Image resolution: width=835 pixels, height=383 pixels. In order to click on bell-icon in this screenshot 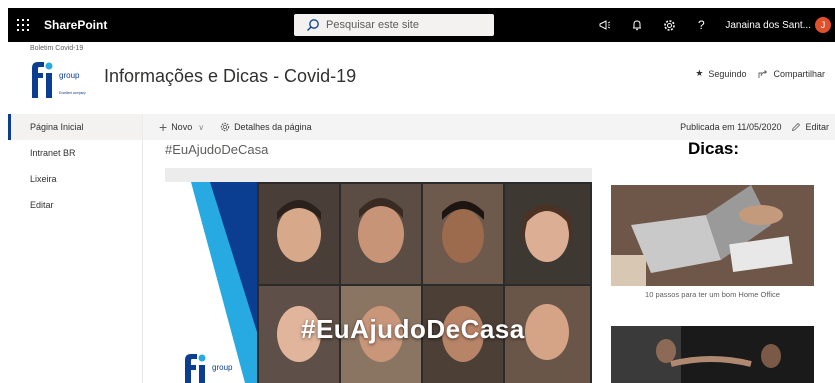, I will do `click(637, 25)`.